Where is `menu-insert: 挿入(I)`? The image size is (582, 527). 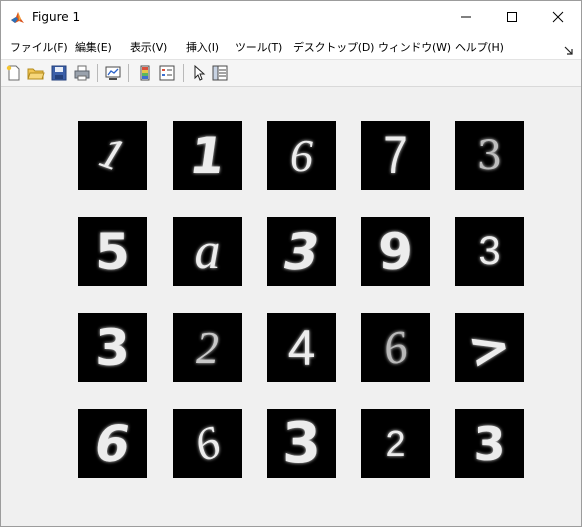 menu-insert: 挿入(I) is located at coordinates (202, 47).